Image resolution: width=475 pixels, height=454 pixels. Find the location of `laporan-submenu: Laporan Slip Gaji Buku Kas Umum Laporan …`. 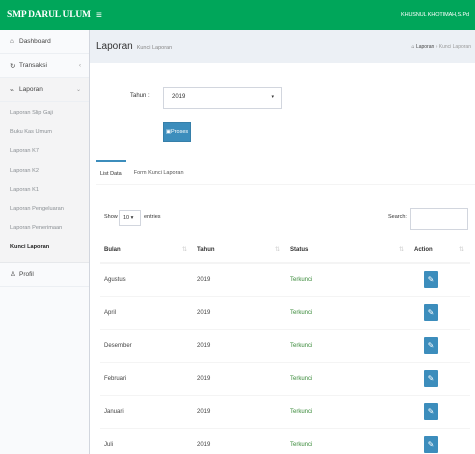

laporan-submenu: Laporan Slip Gaji Buku Kas Umum Laporan … is located at coordinates (44, 182).